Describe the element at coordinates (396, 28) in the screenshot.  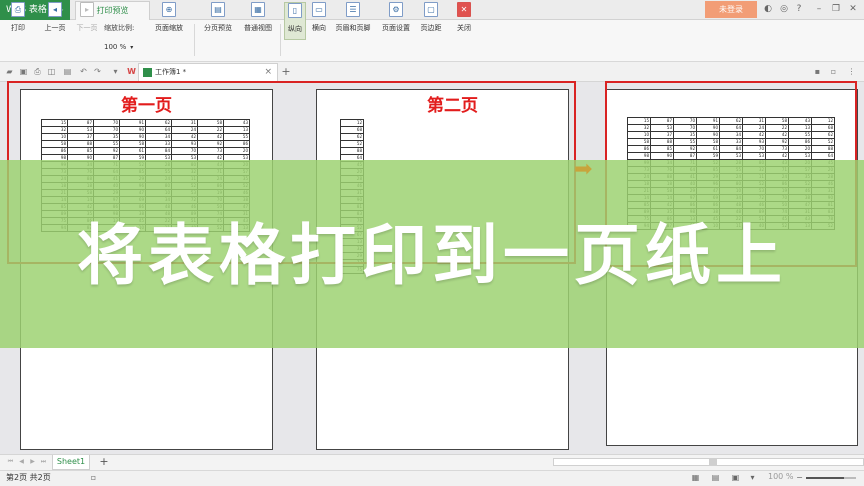
I see `page-setup-label: 页面设置` at that location.